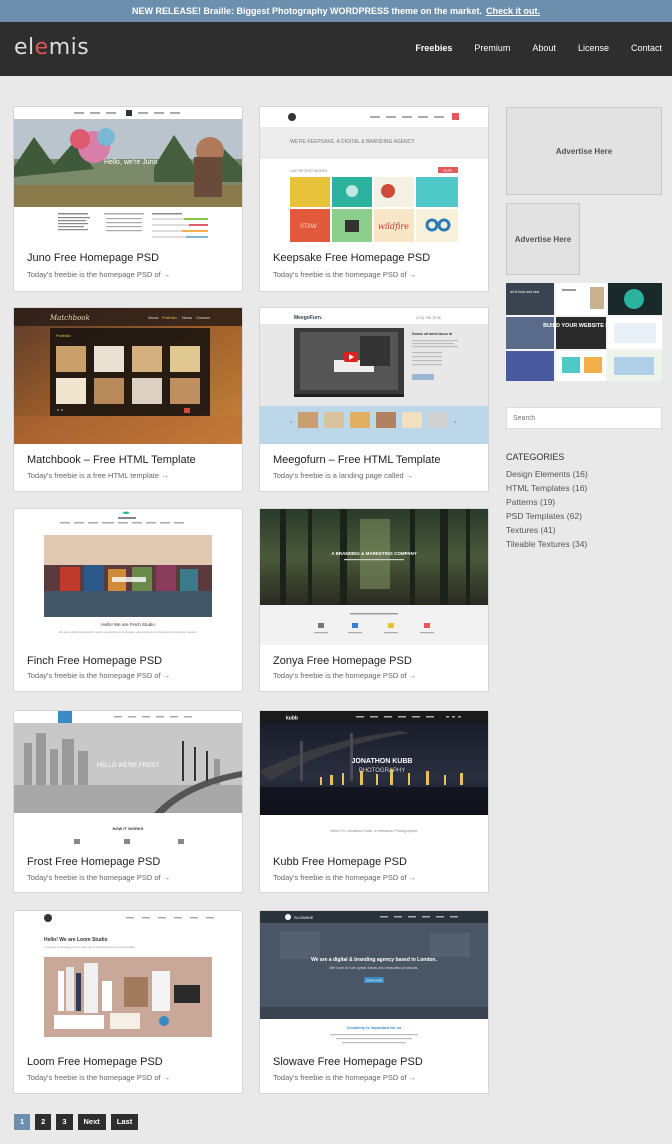 Image resolution: width=672 pixels, height=1144 pixels. Describe the element at coordinates (309, 171) in the screenshot. I see `keepsake-section: OUR RECENT WORKS` at that location.